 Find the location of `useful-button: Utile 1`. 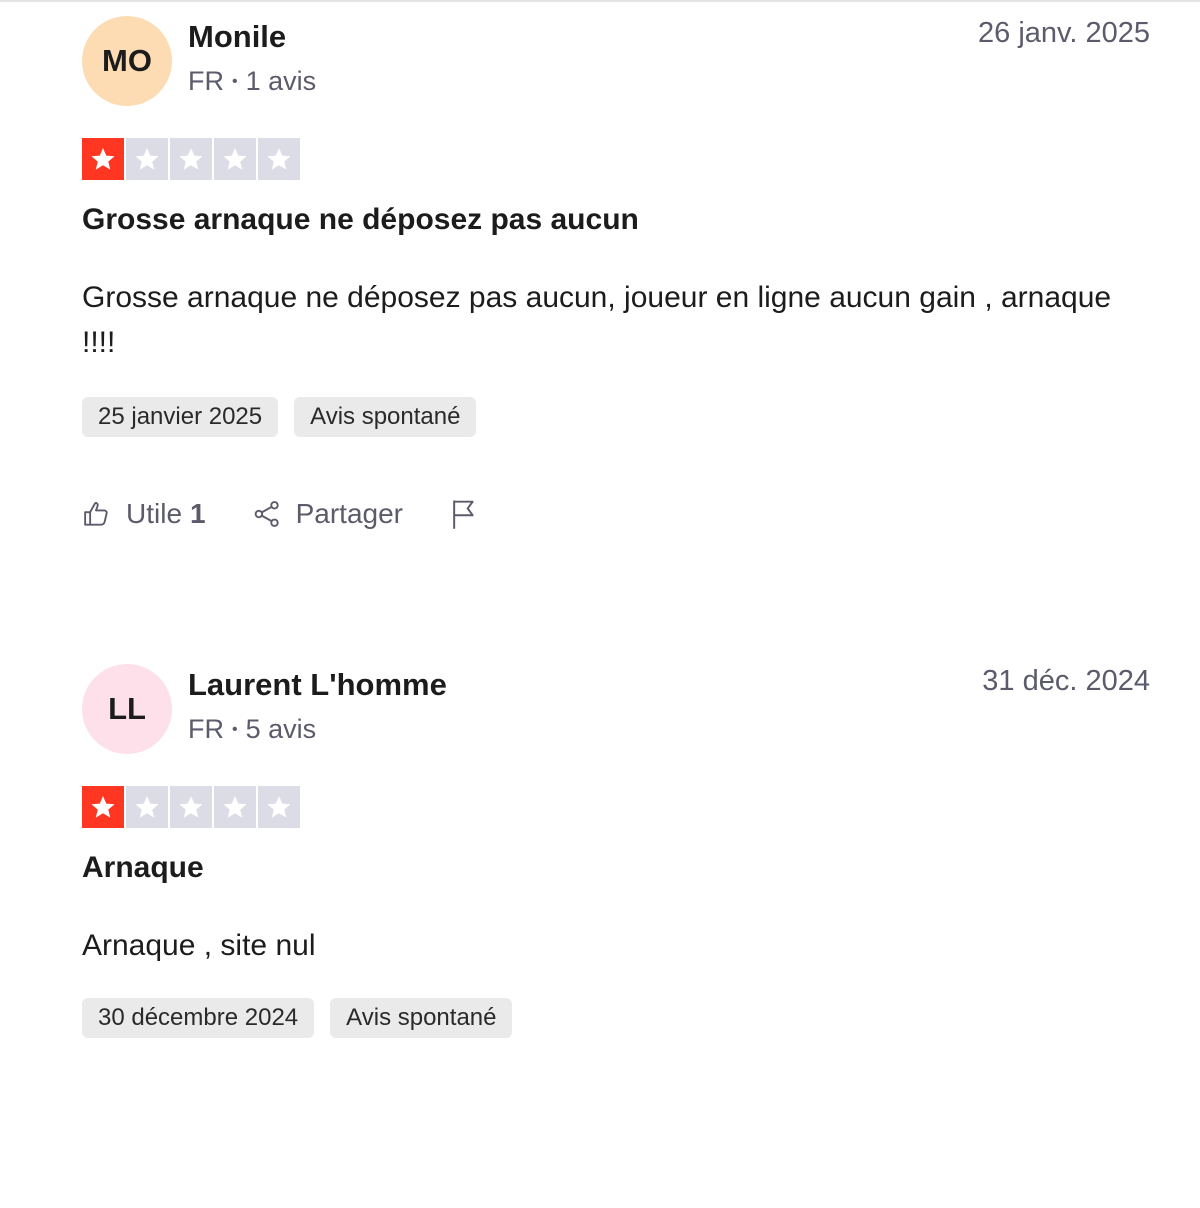

useful-button: Utile 1 is located at coordinates (144, 514).